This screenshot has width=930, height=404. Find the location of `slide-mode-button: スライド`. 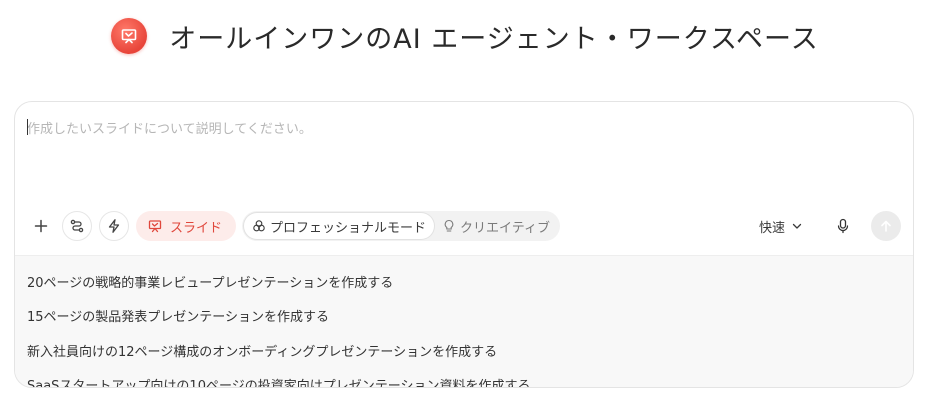

slide-mode-button: スライド is located at coordinates (186, 226).